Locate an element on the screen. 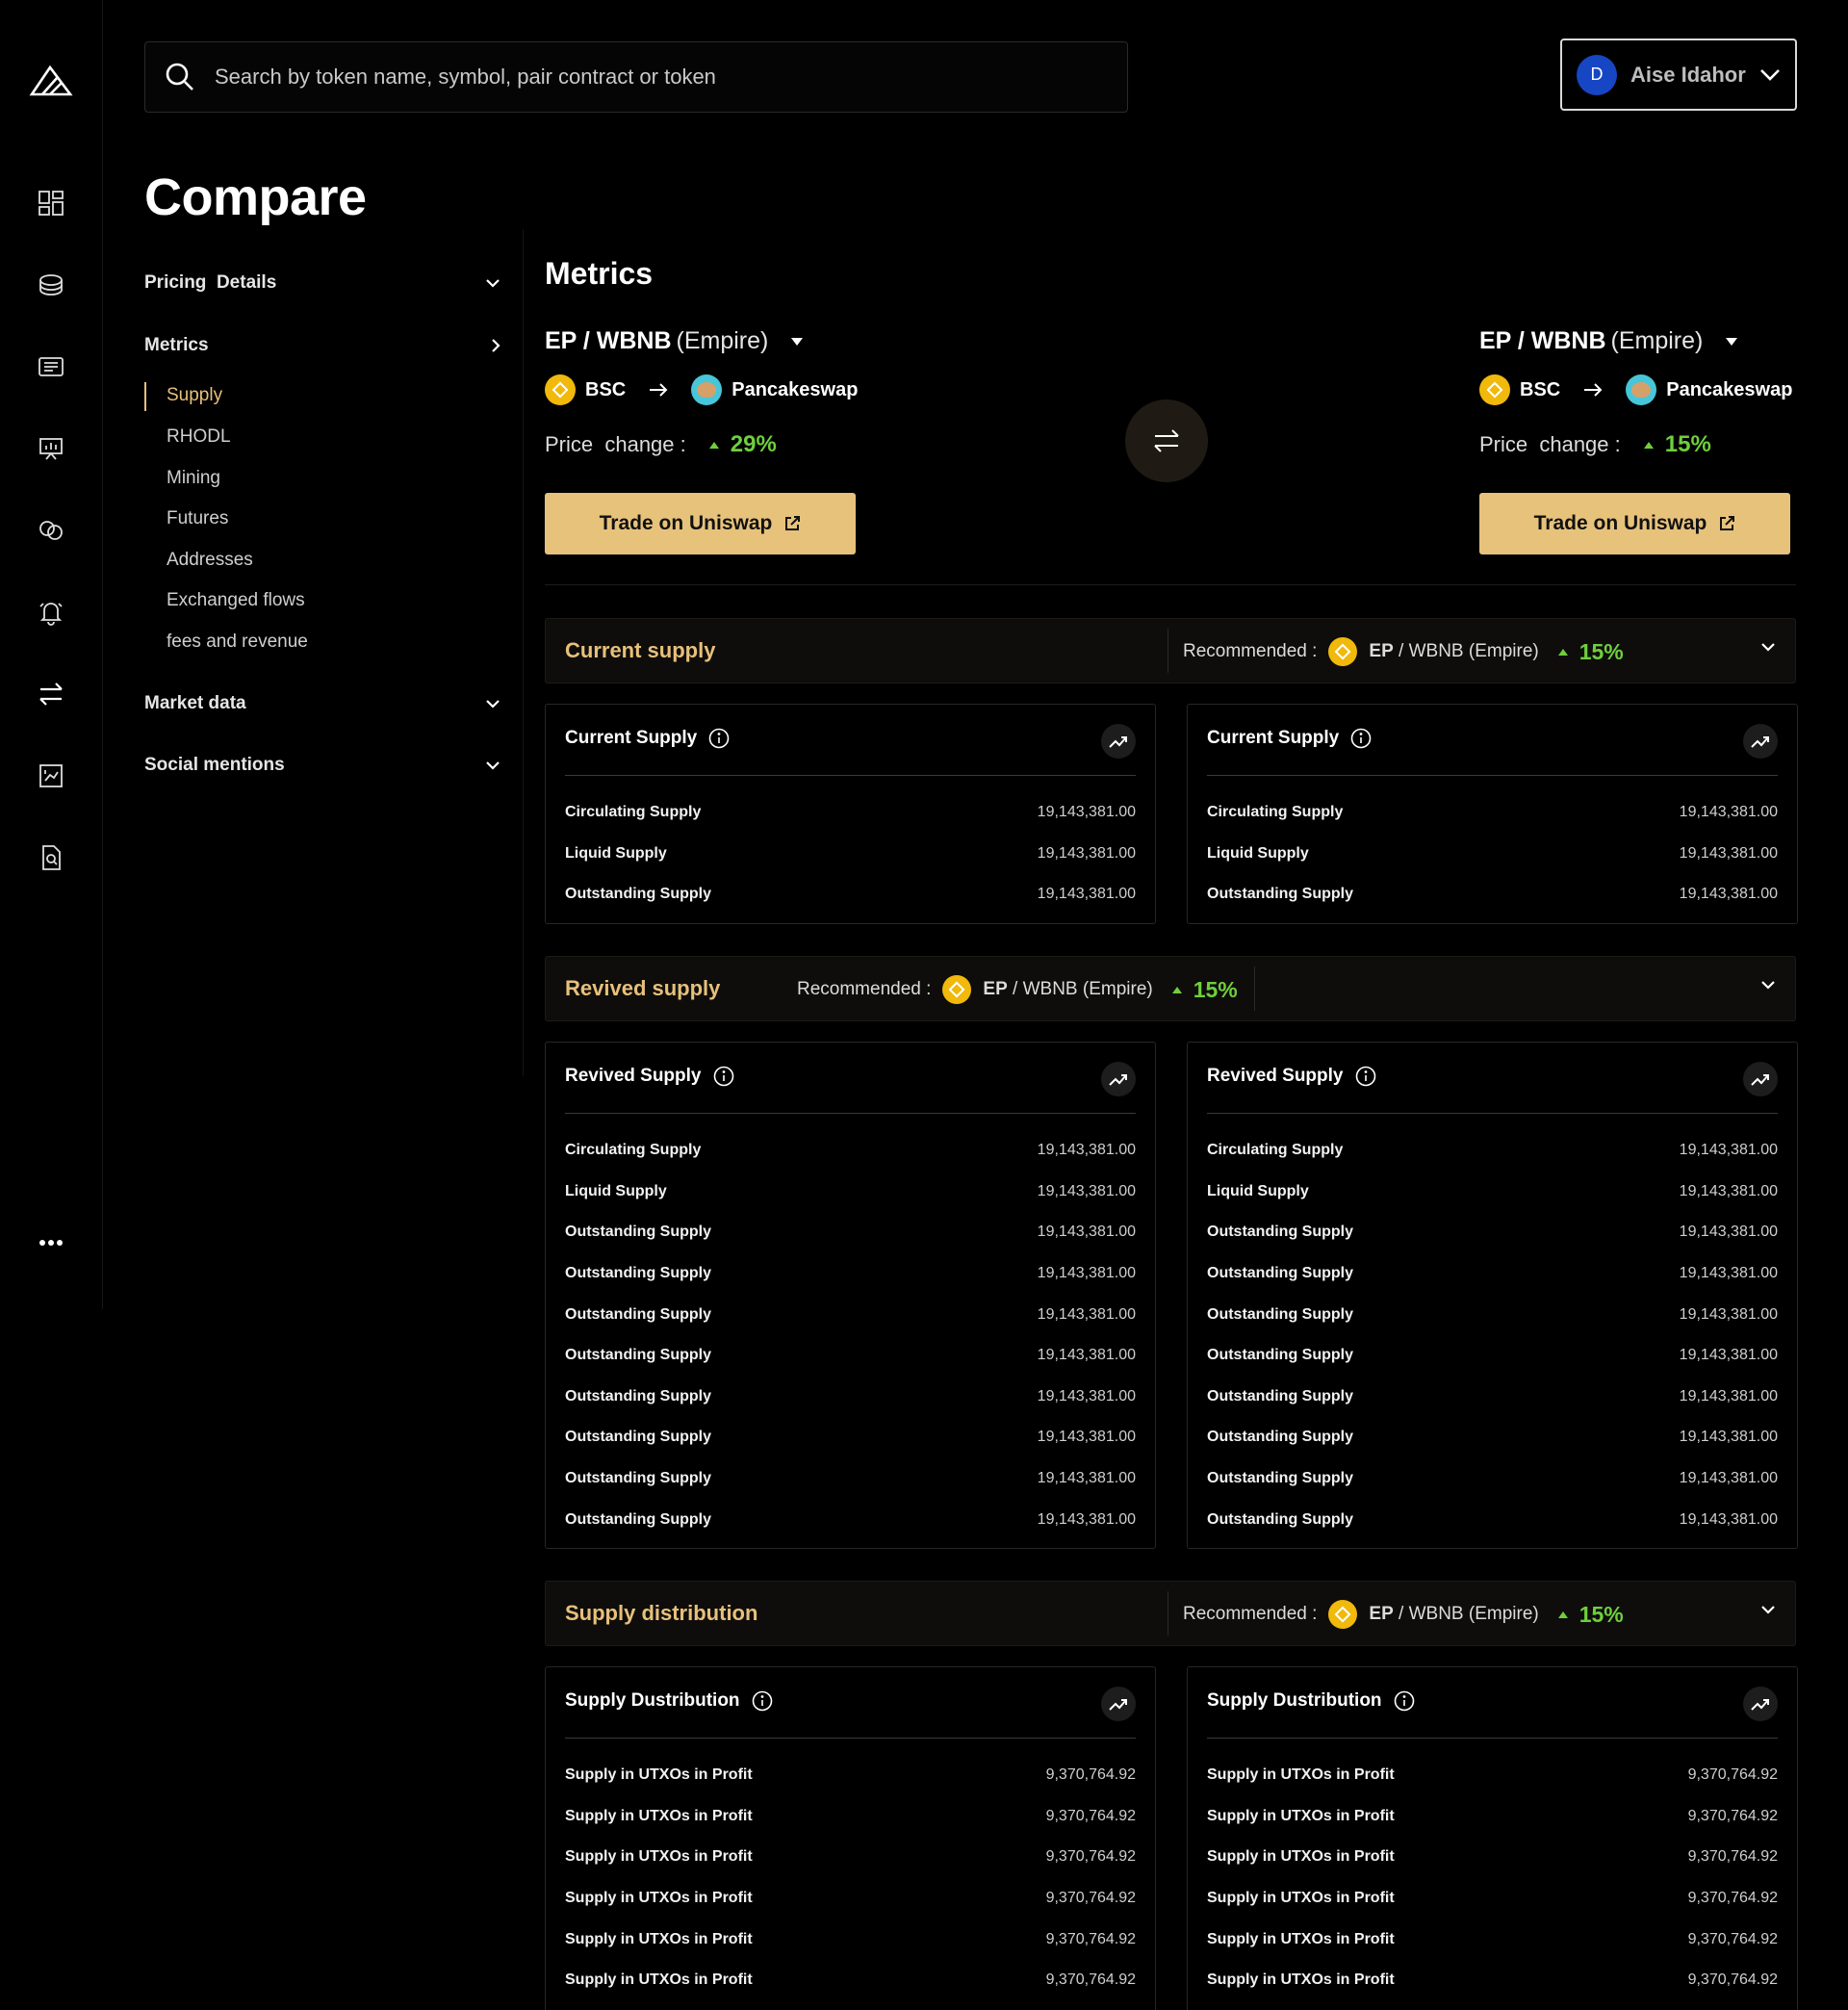  swap-arrows-icon is located at coordinates (51, 694).